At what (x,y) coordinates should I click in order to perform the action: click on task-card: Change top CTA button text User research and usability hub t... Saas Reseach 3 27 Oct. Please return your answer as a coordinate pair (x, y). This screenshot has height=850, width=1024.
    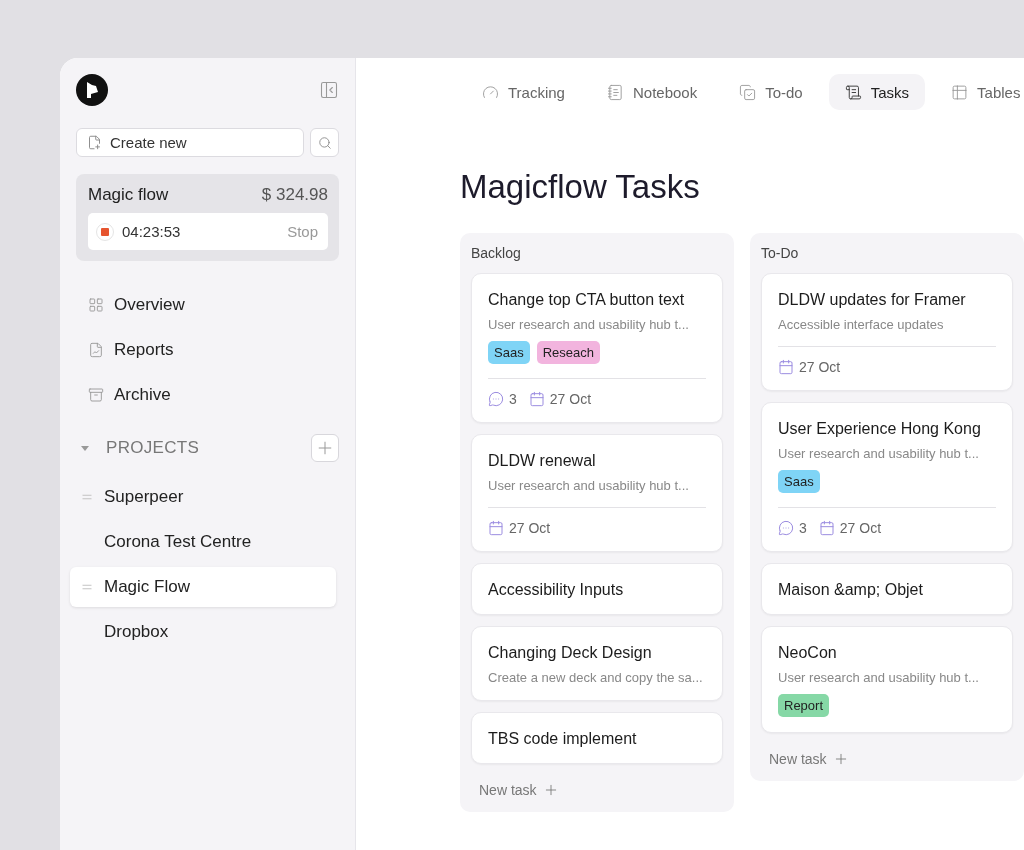
    Looking at the image, I should click on (597, 348).